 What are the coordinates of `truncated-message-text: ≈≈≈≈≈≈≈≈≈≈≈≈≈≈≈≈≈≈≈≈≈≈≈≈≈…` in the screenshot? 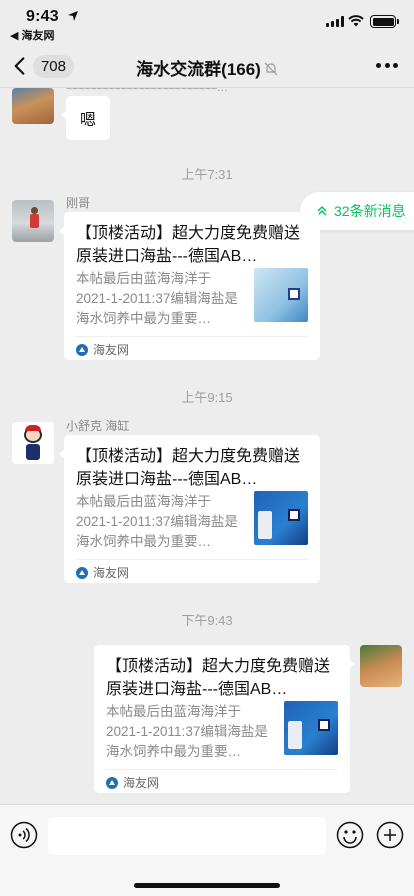 It's located at (147, 91).